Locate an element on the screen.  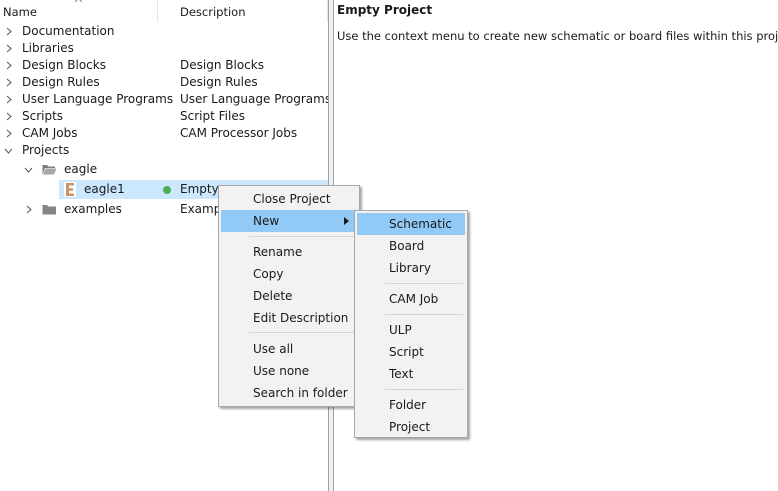
menu-item-edit-description: Edit Description is located at coordinates (289, 318).